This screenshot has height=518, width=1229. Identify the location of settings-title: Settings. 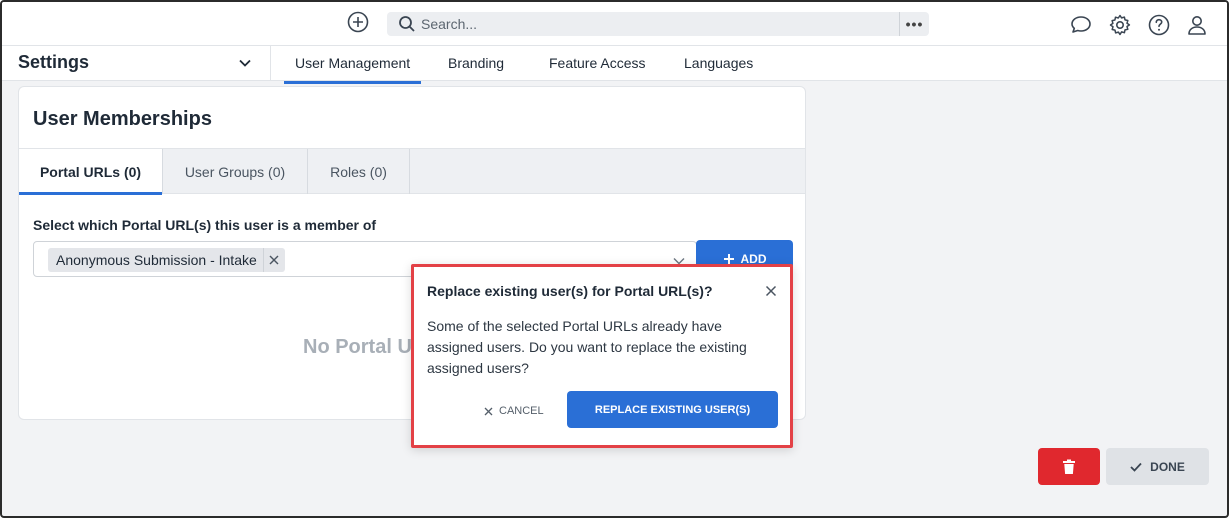
(54, 62).